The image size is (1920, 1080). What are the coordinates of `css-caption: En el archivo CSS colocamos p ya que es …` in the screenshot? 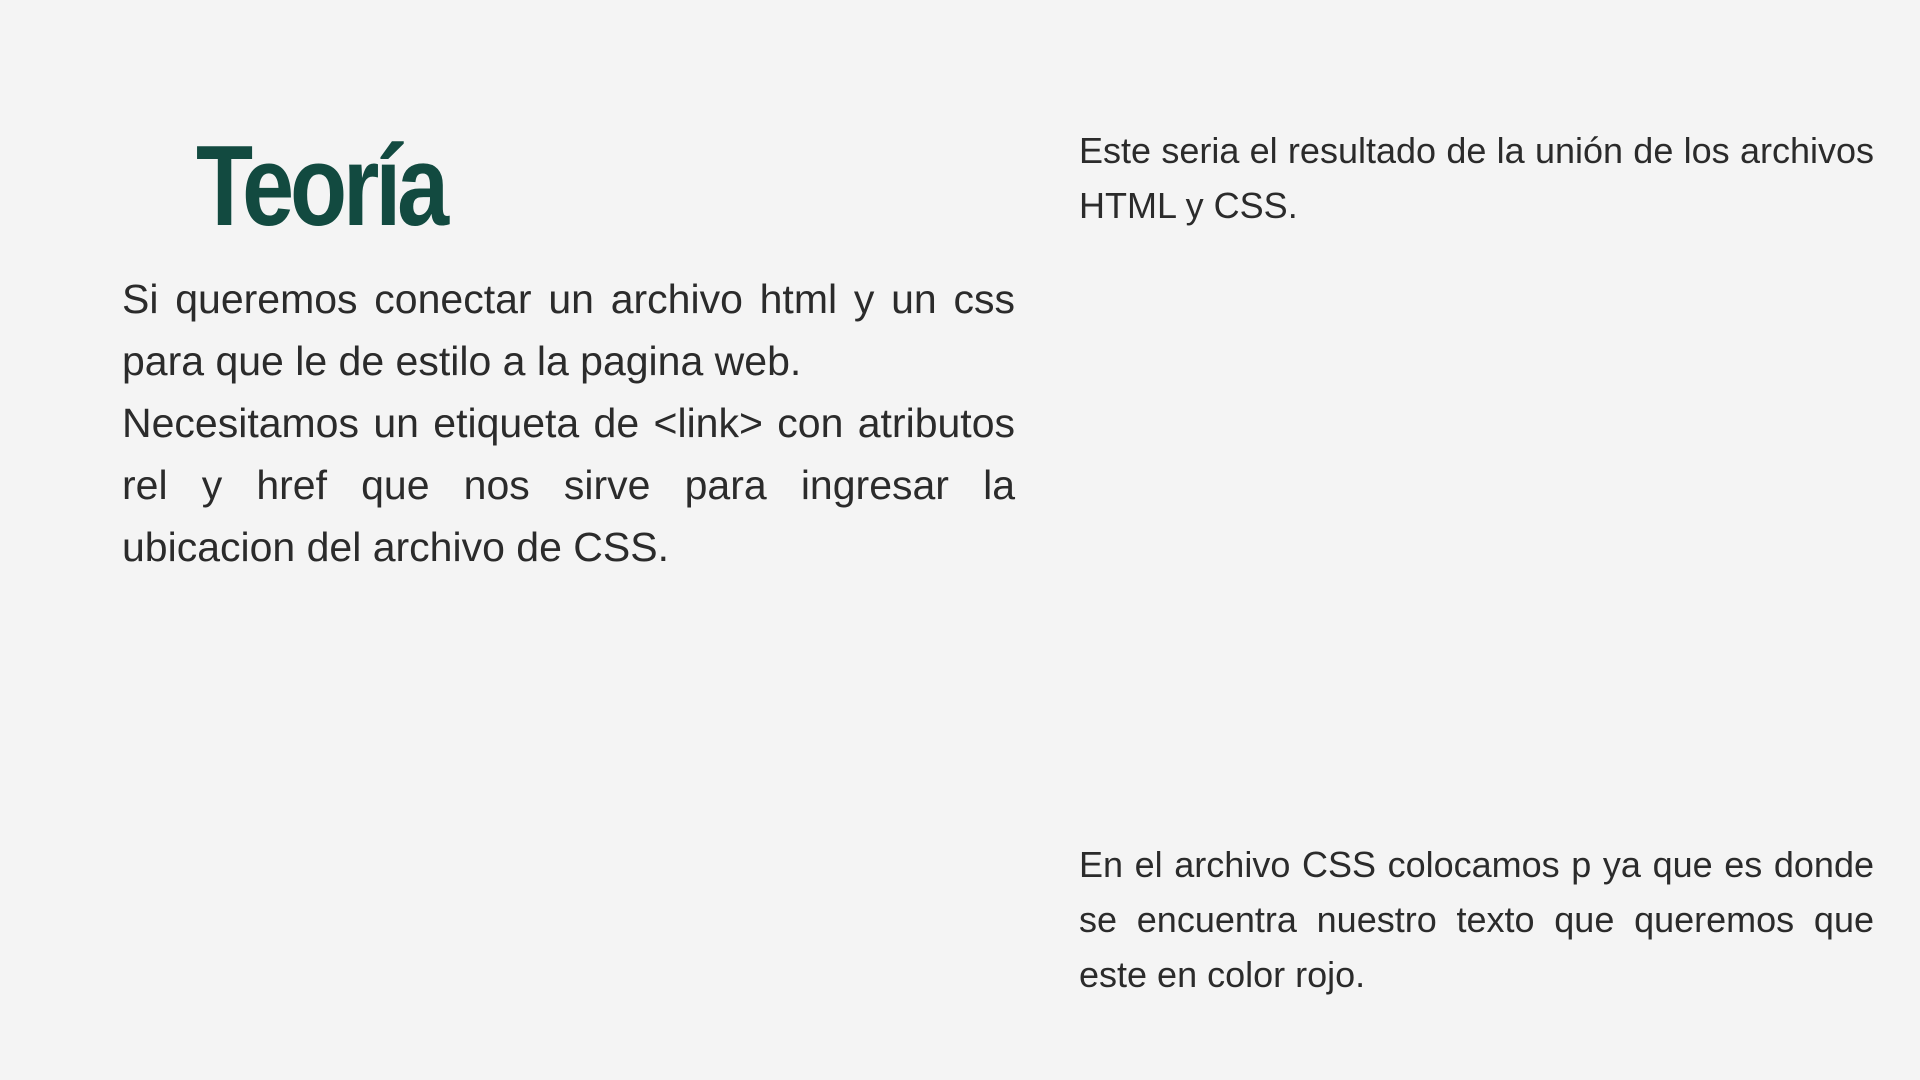 It's located at (1476, 919).